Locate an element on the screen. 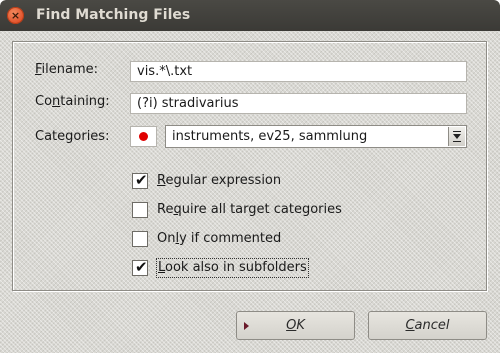 This screenshot has height=353, width=500. category-color-swatch is located at coordinates (143, 136).